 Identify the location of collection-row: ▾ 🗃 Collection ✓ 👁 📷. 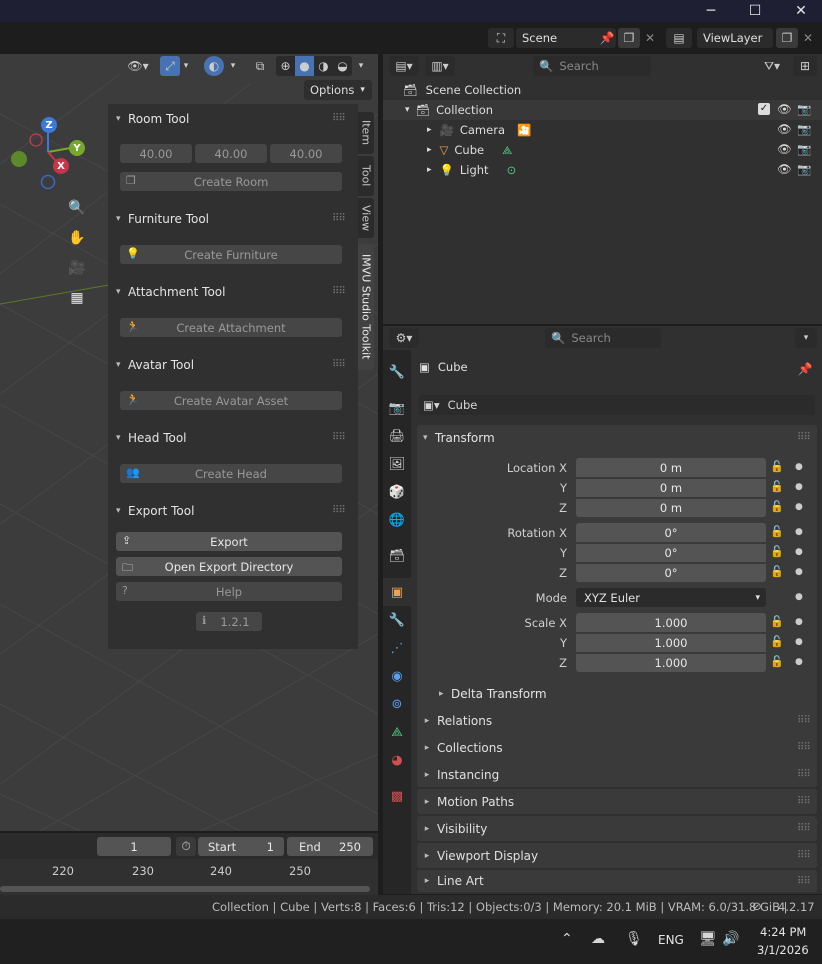
(602, 110).